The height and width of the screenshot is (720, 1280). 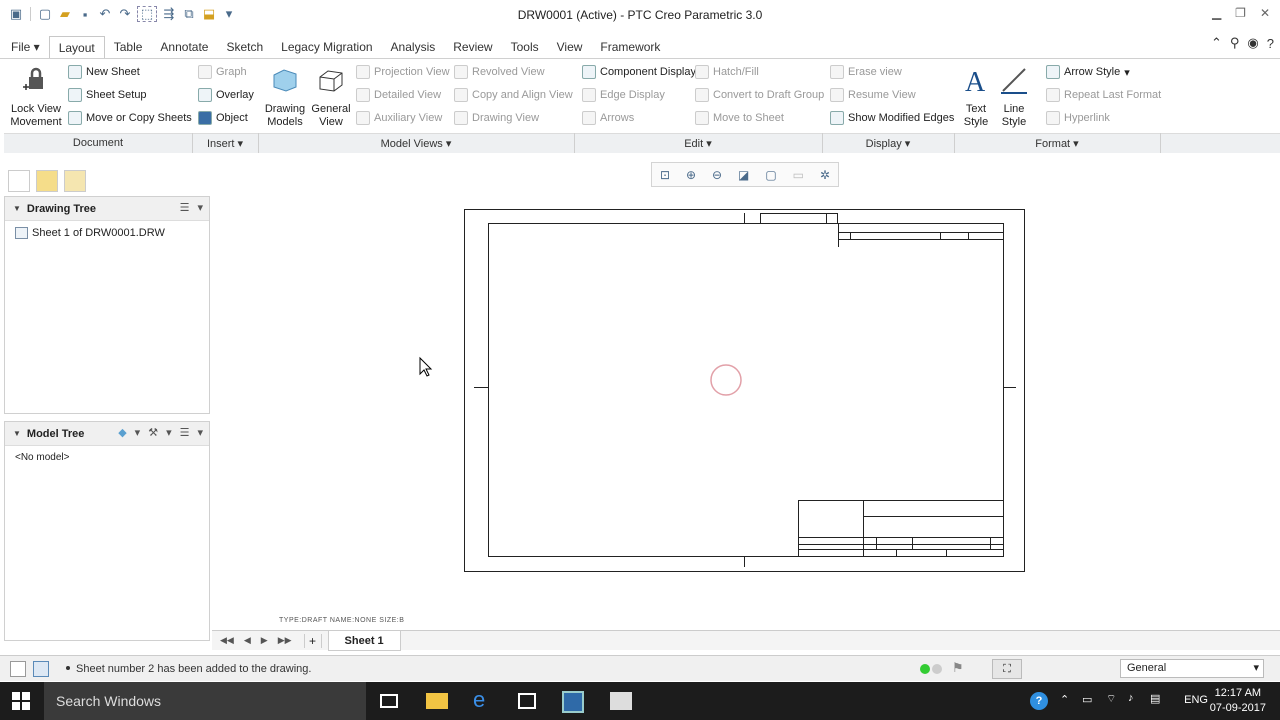 I want to click on photos-icon, so click(x=621, y=701).